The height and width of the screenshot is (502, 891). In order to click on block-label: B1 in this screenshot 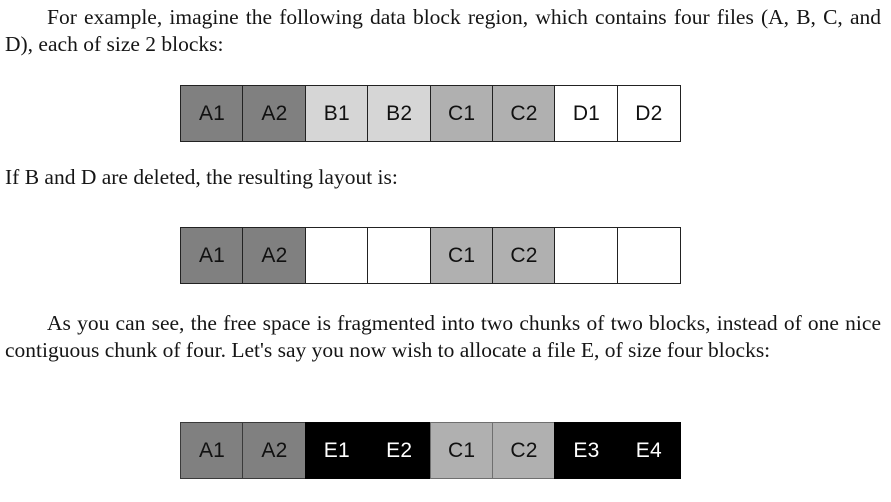, I will do `click(336, 113)`.